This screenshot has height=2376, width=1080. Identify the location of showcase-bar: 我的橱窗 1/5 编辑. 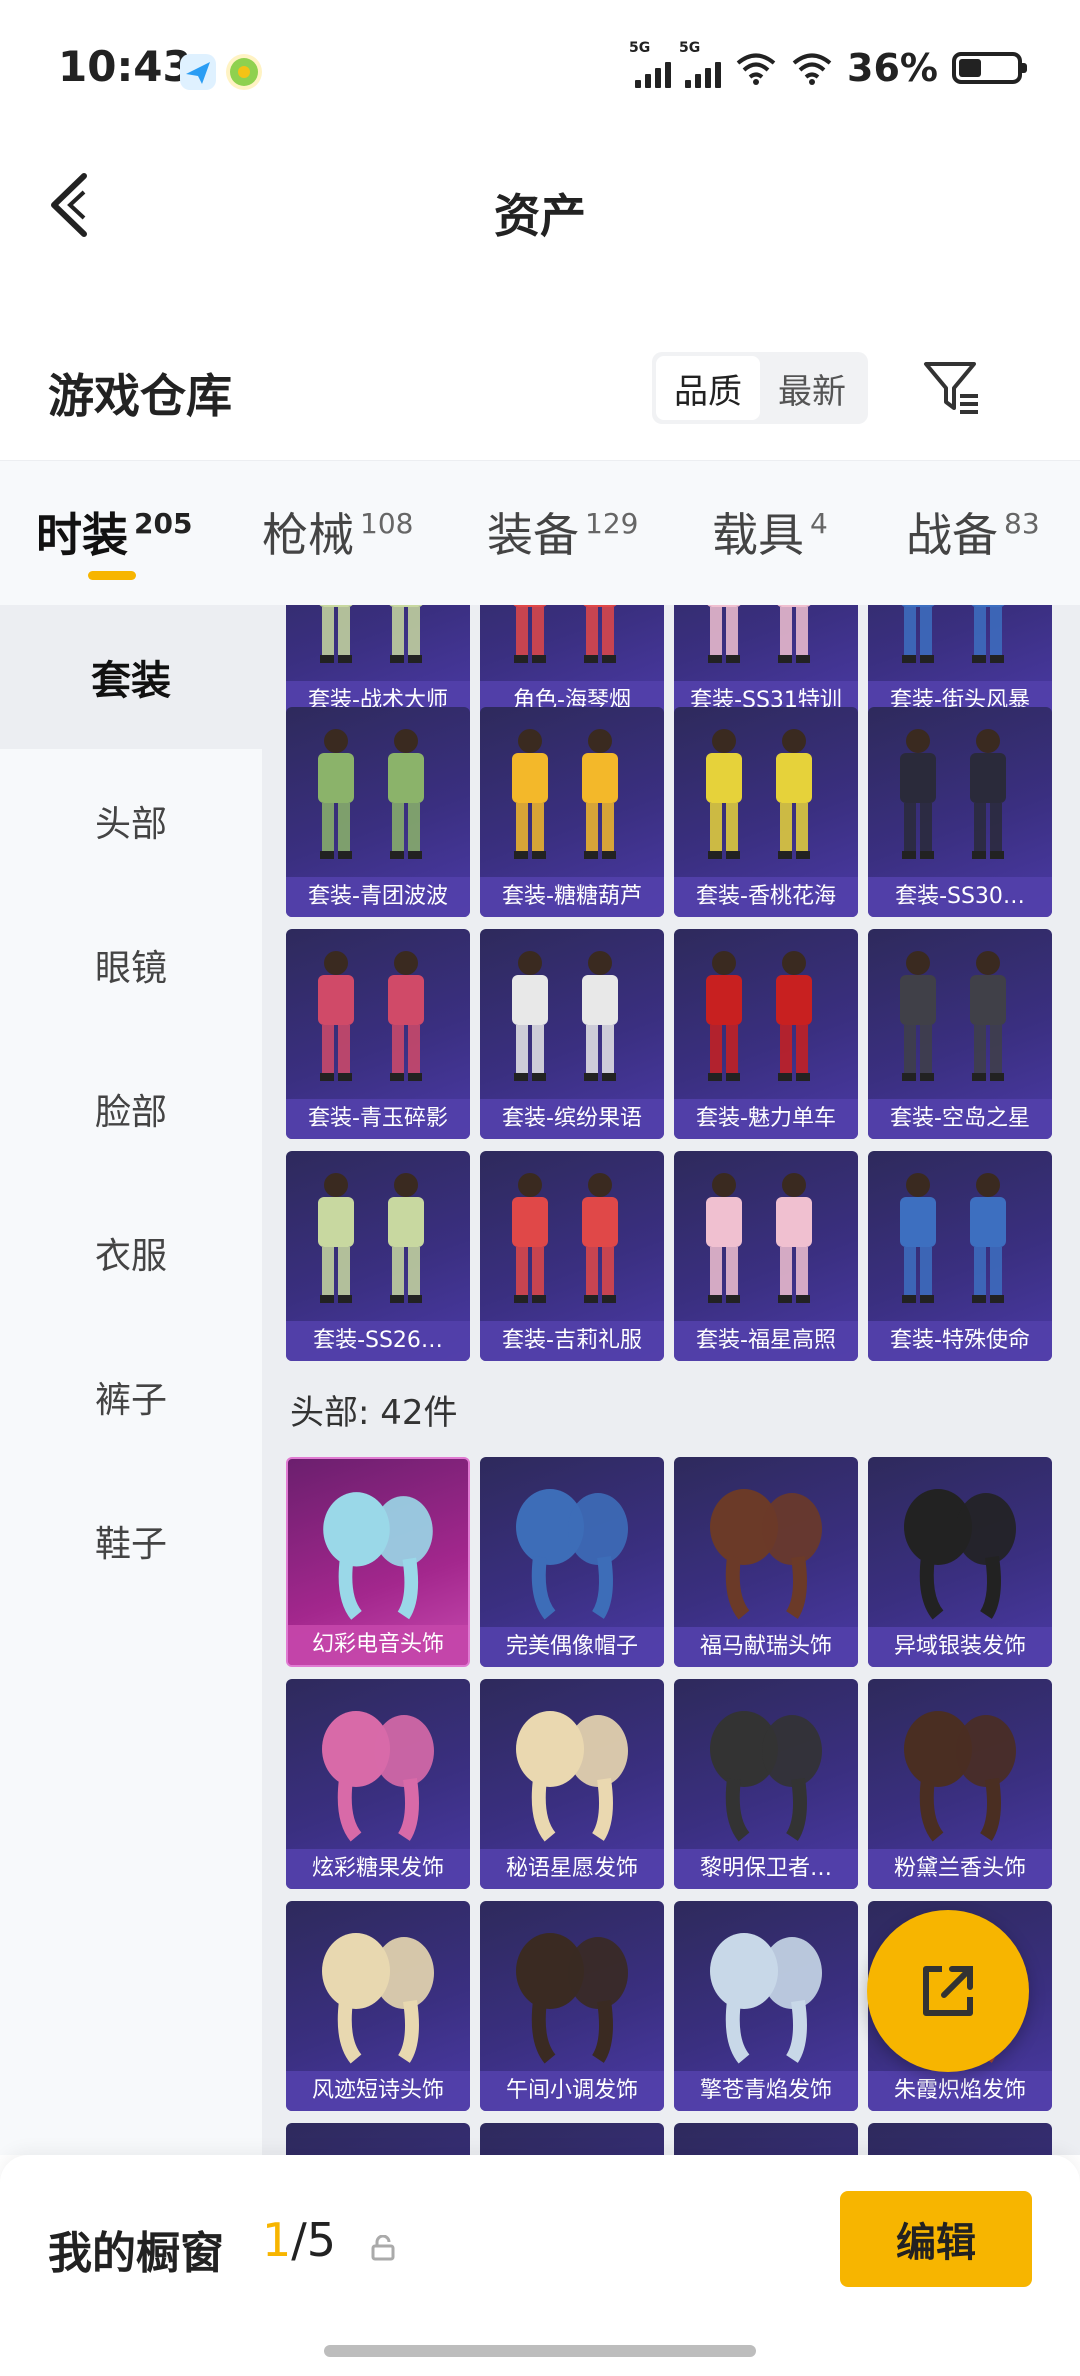
(540, 2265).